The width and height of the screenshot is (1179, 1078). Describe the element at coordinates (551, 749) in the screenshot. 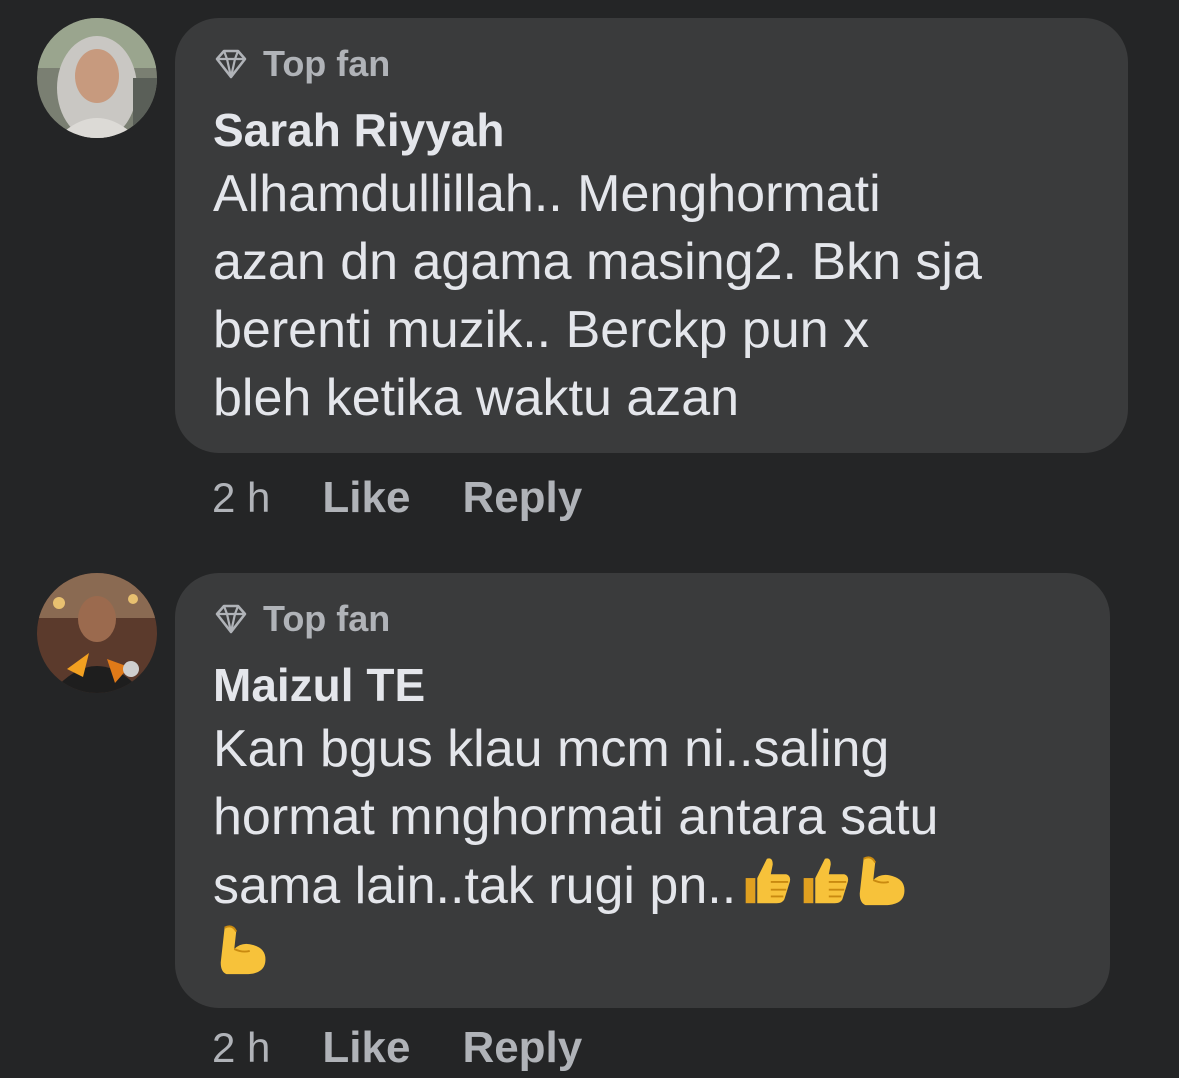

I see `comment-text-line: Kan bgus klau mcm ni..saling` at that location.